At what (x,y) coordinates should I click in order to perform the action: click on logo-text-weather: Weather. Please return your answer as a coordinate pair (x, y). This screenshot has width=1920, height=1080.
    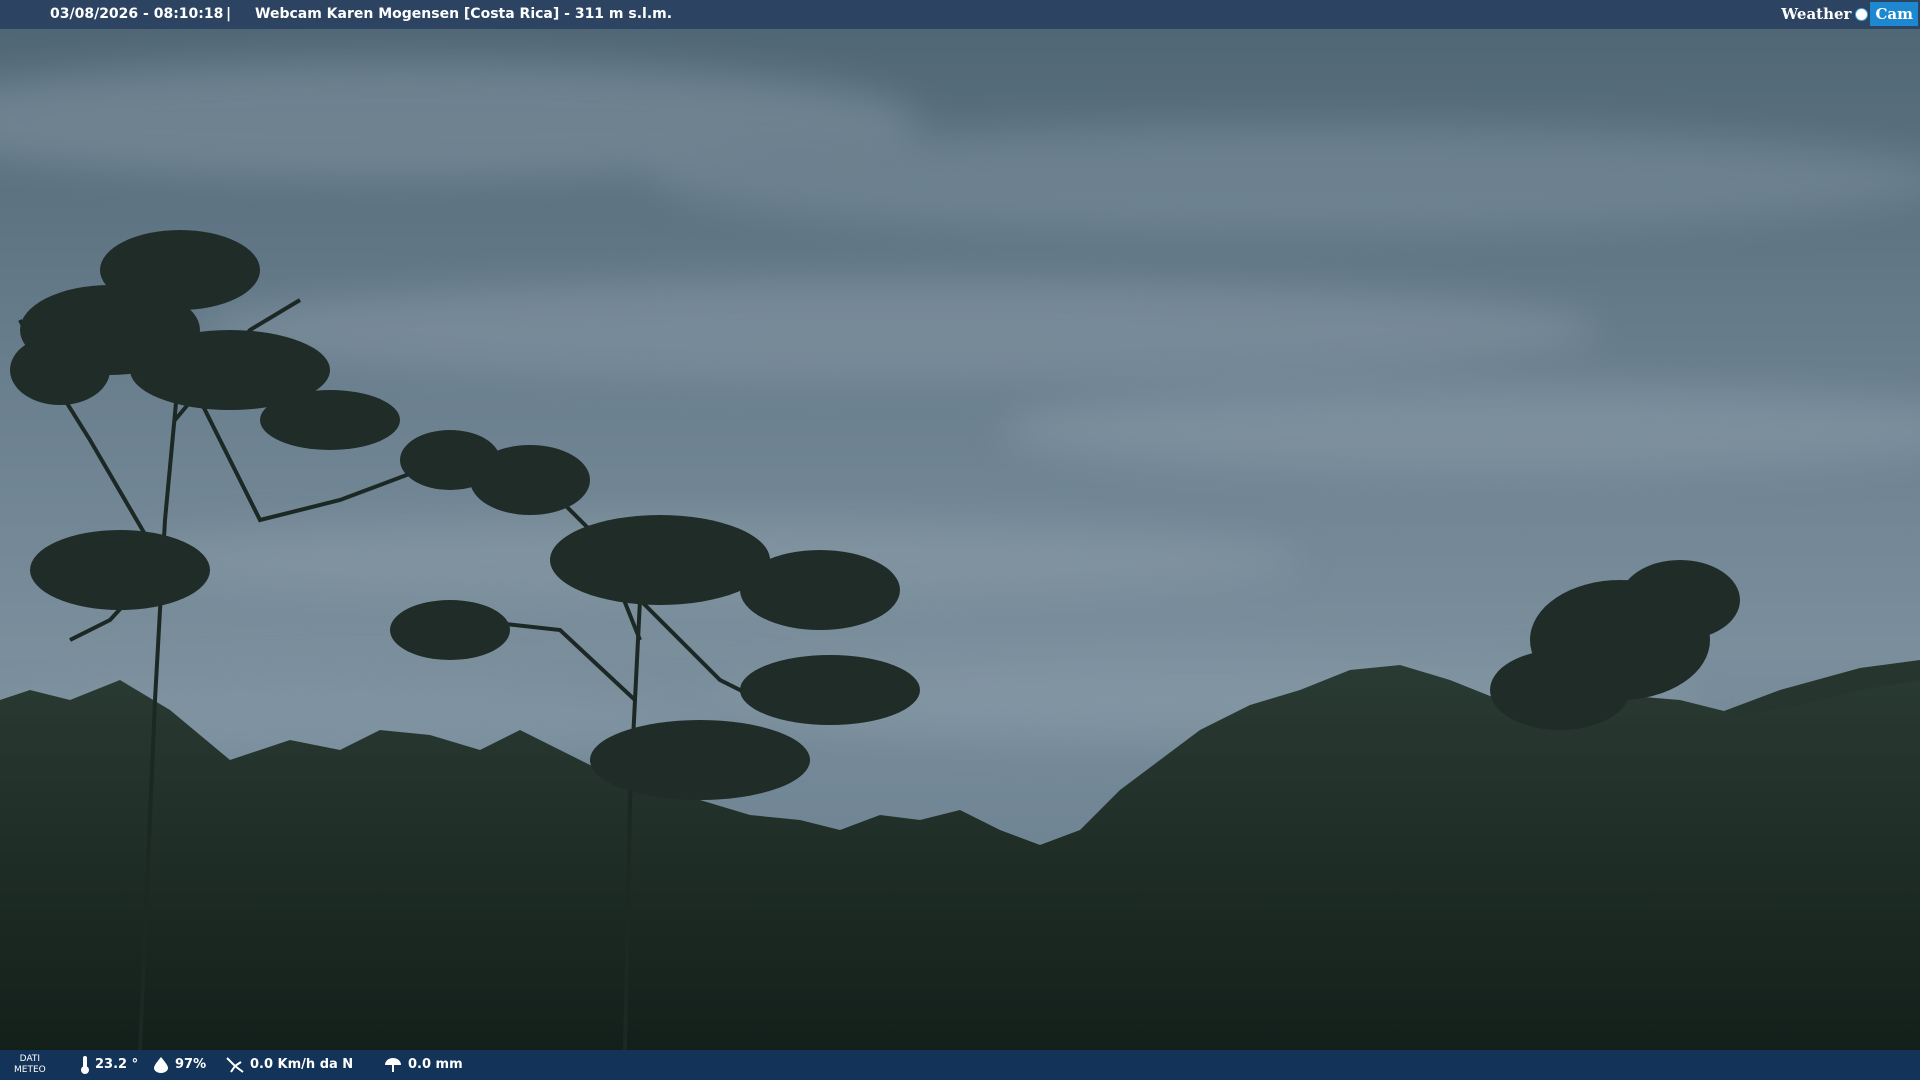
    Looking at the image, I should click on (1816, 13).